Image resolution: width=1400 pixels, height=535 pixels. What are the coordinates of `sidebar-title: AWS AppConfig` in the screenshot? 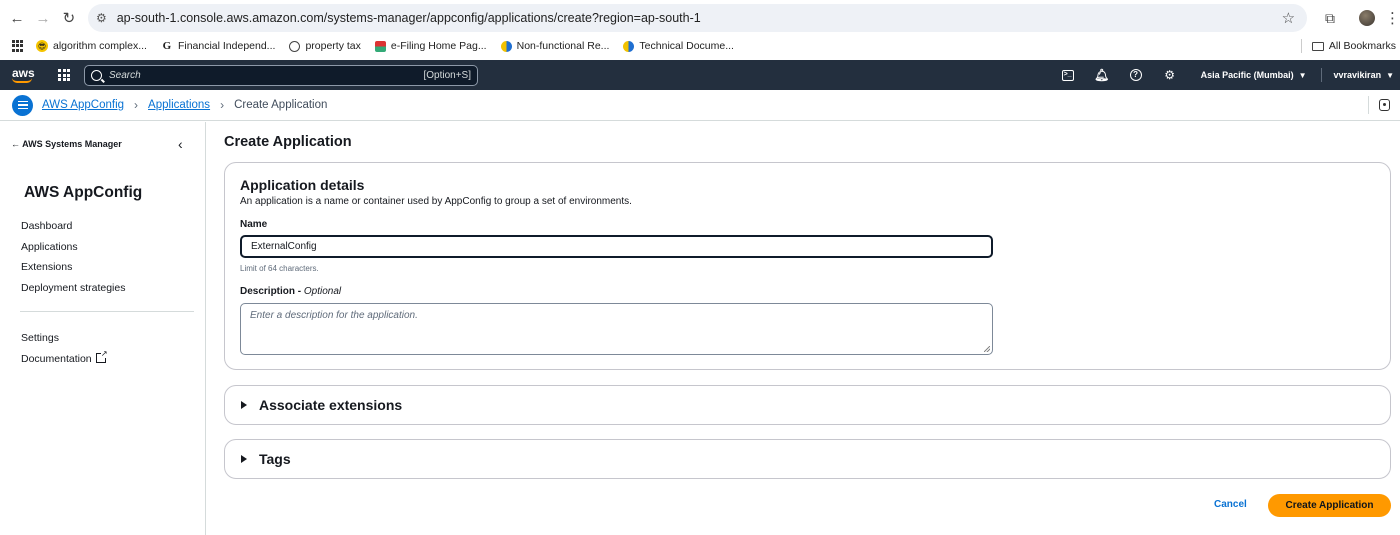 It's located at (83, 192).